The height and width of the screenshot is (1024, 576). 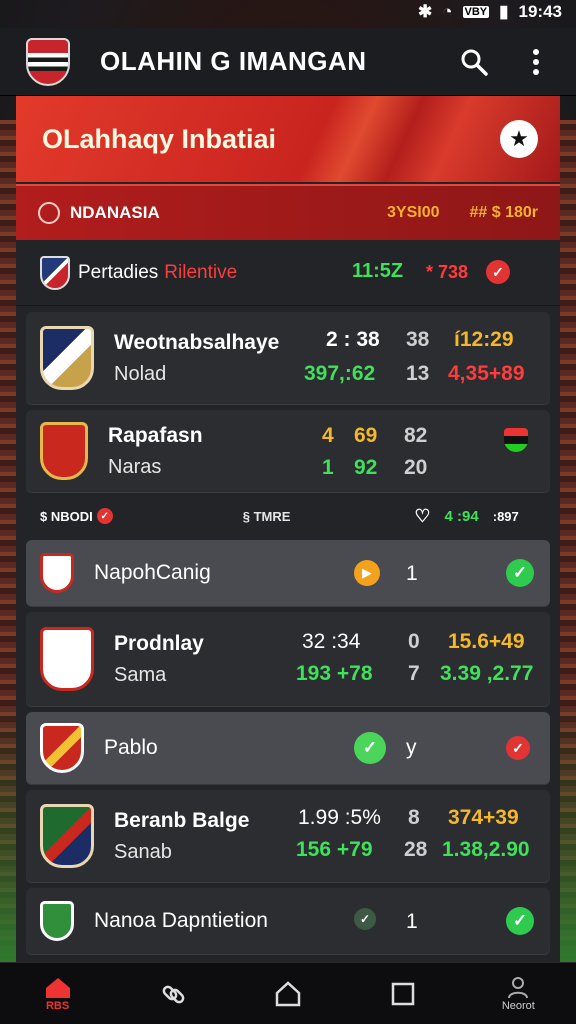 I want to click on match-count: y, so click(x=411, y=747).